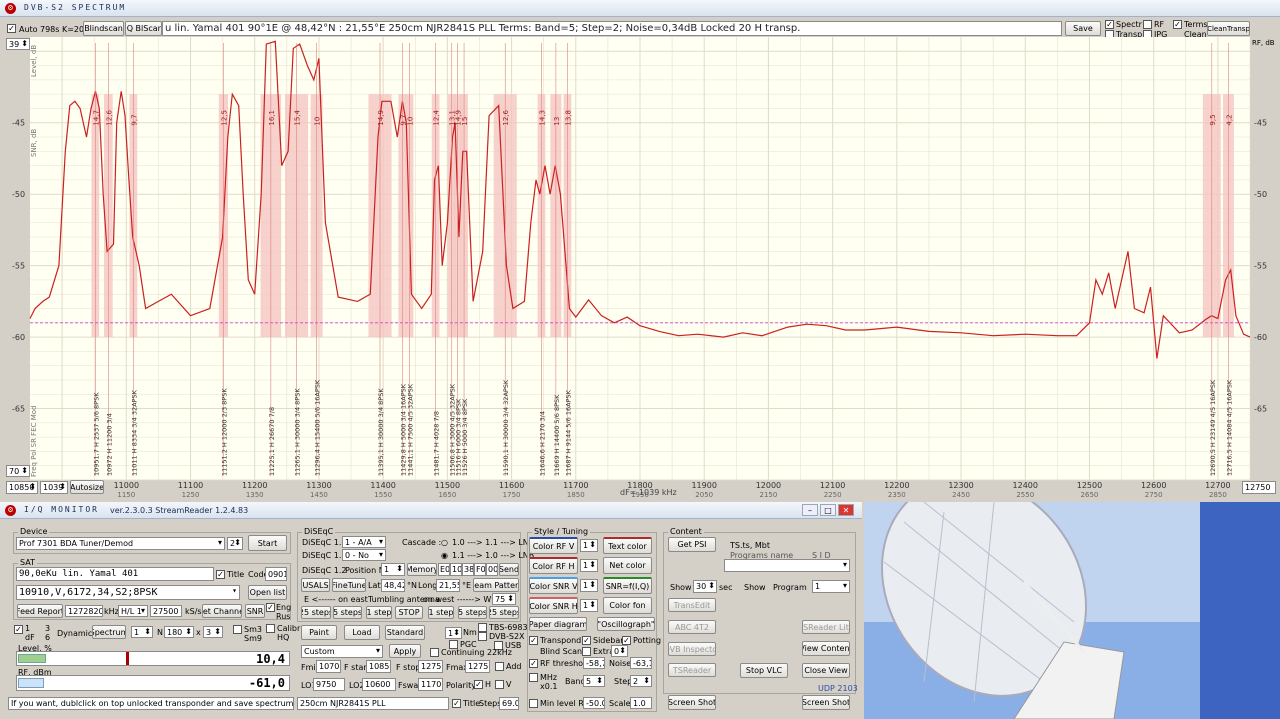 The height and width of the screenshot is (719, 1280). I want to click on oscillograph-button: "Oscillograph", so click(626, 624).